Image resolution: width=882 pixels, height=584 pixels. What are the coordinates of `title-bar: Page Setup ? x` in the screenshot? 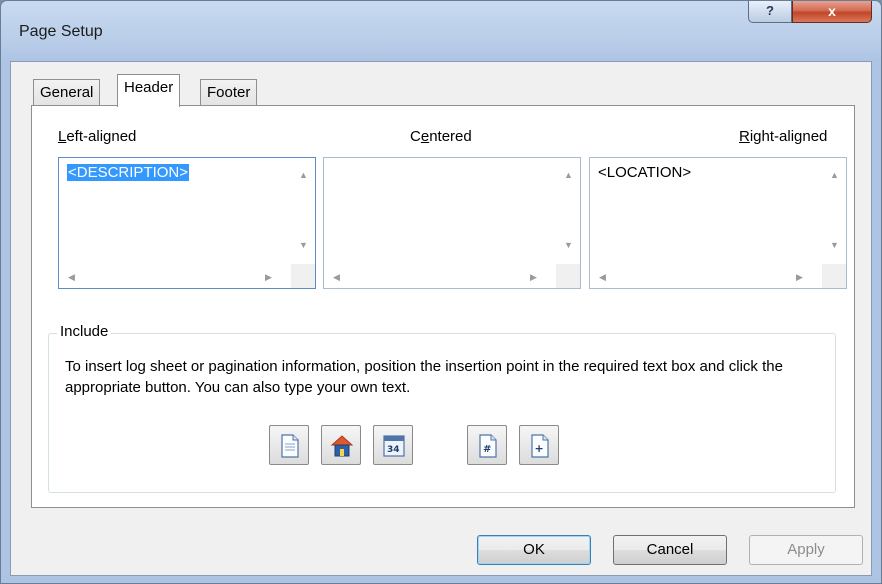 It's located at (441, 31).